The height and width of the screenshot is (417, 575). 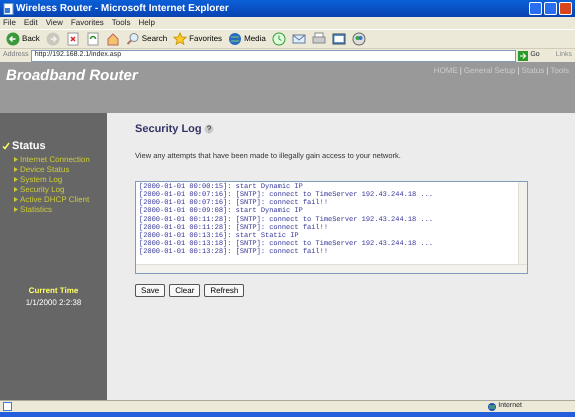 I want to click on menu-item: Favorites, so click(x=87, y=23).